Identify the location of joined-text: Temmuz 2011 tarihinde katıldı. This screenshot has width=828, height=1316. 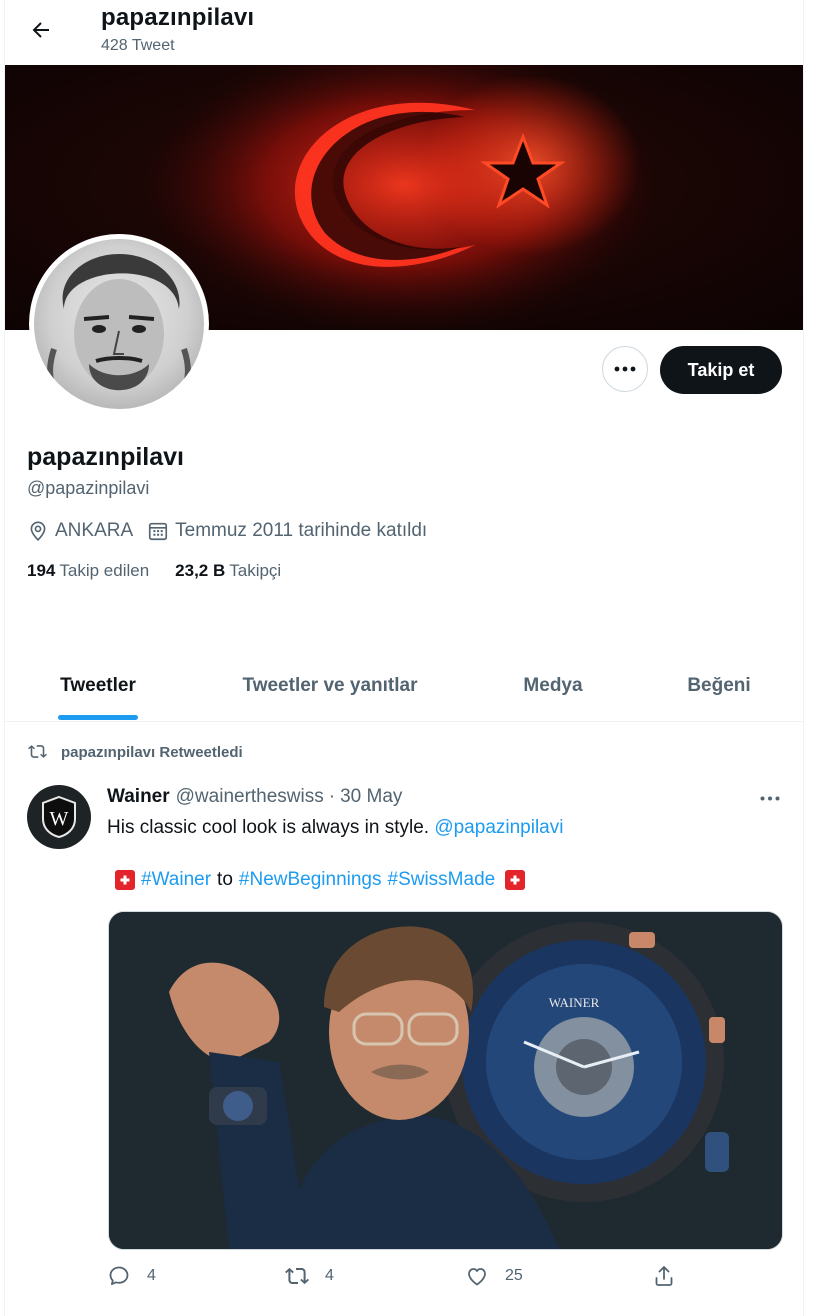
(301, 530).